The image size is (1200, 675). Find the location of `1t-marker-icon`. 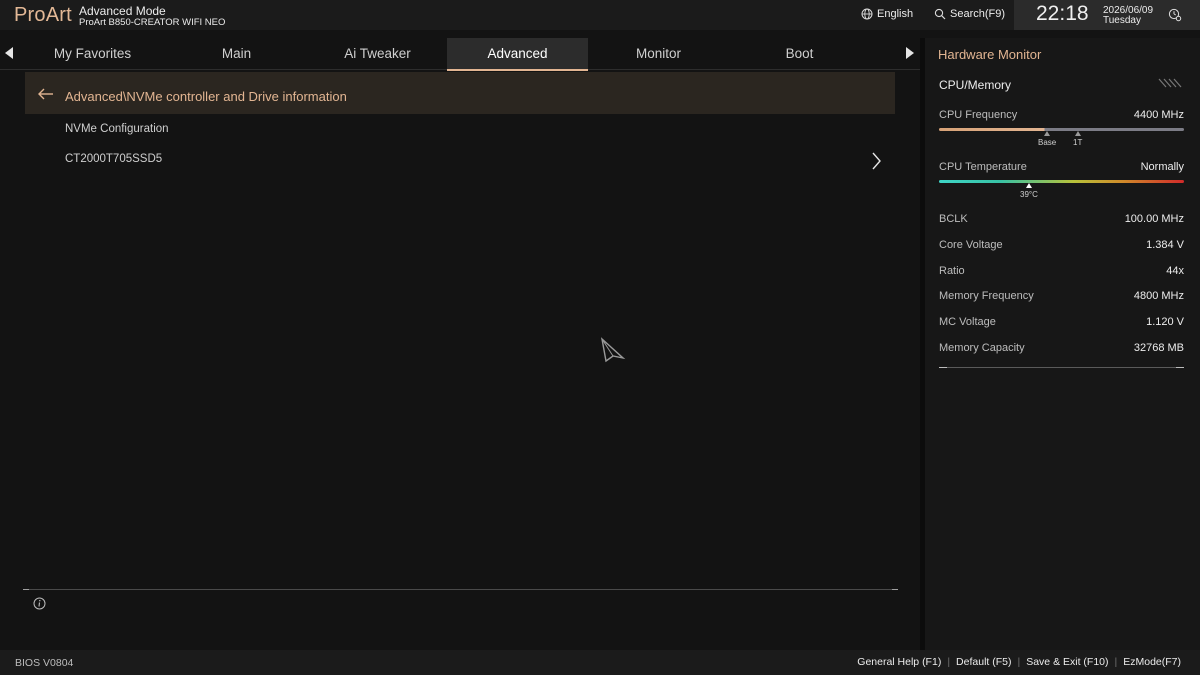

1t-marker-icon is located at coordinates (1078, 133).